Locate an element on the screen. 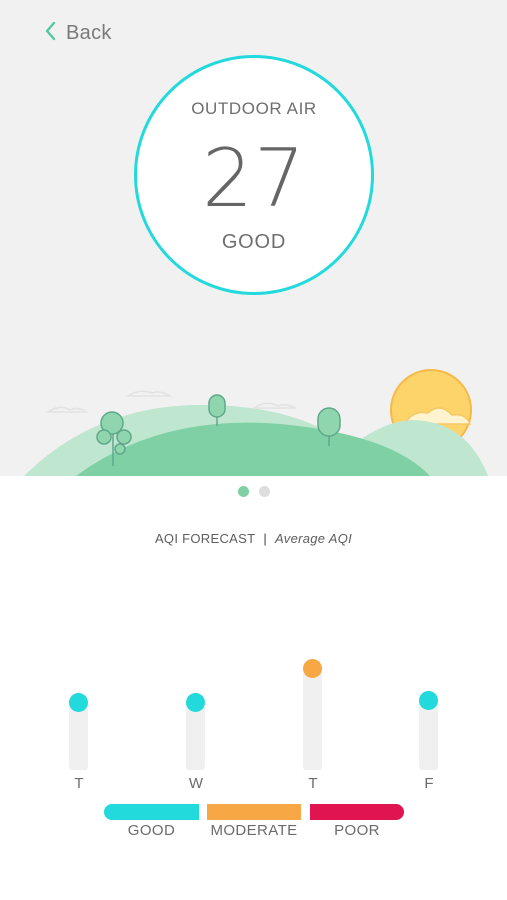  aqi-value: 27 is located at coordinates (254, 178).